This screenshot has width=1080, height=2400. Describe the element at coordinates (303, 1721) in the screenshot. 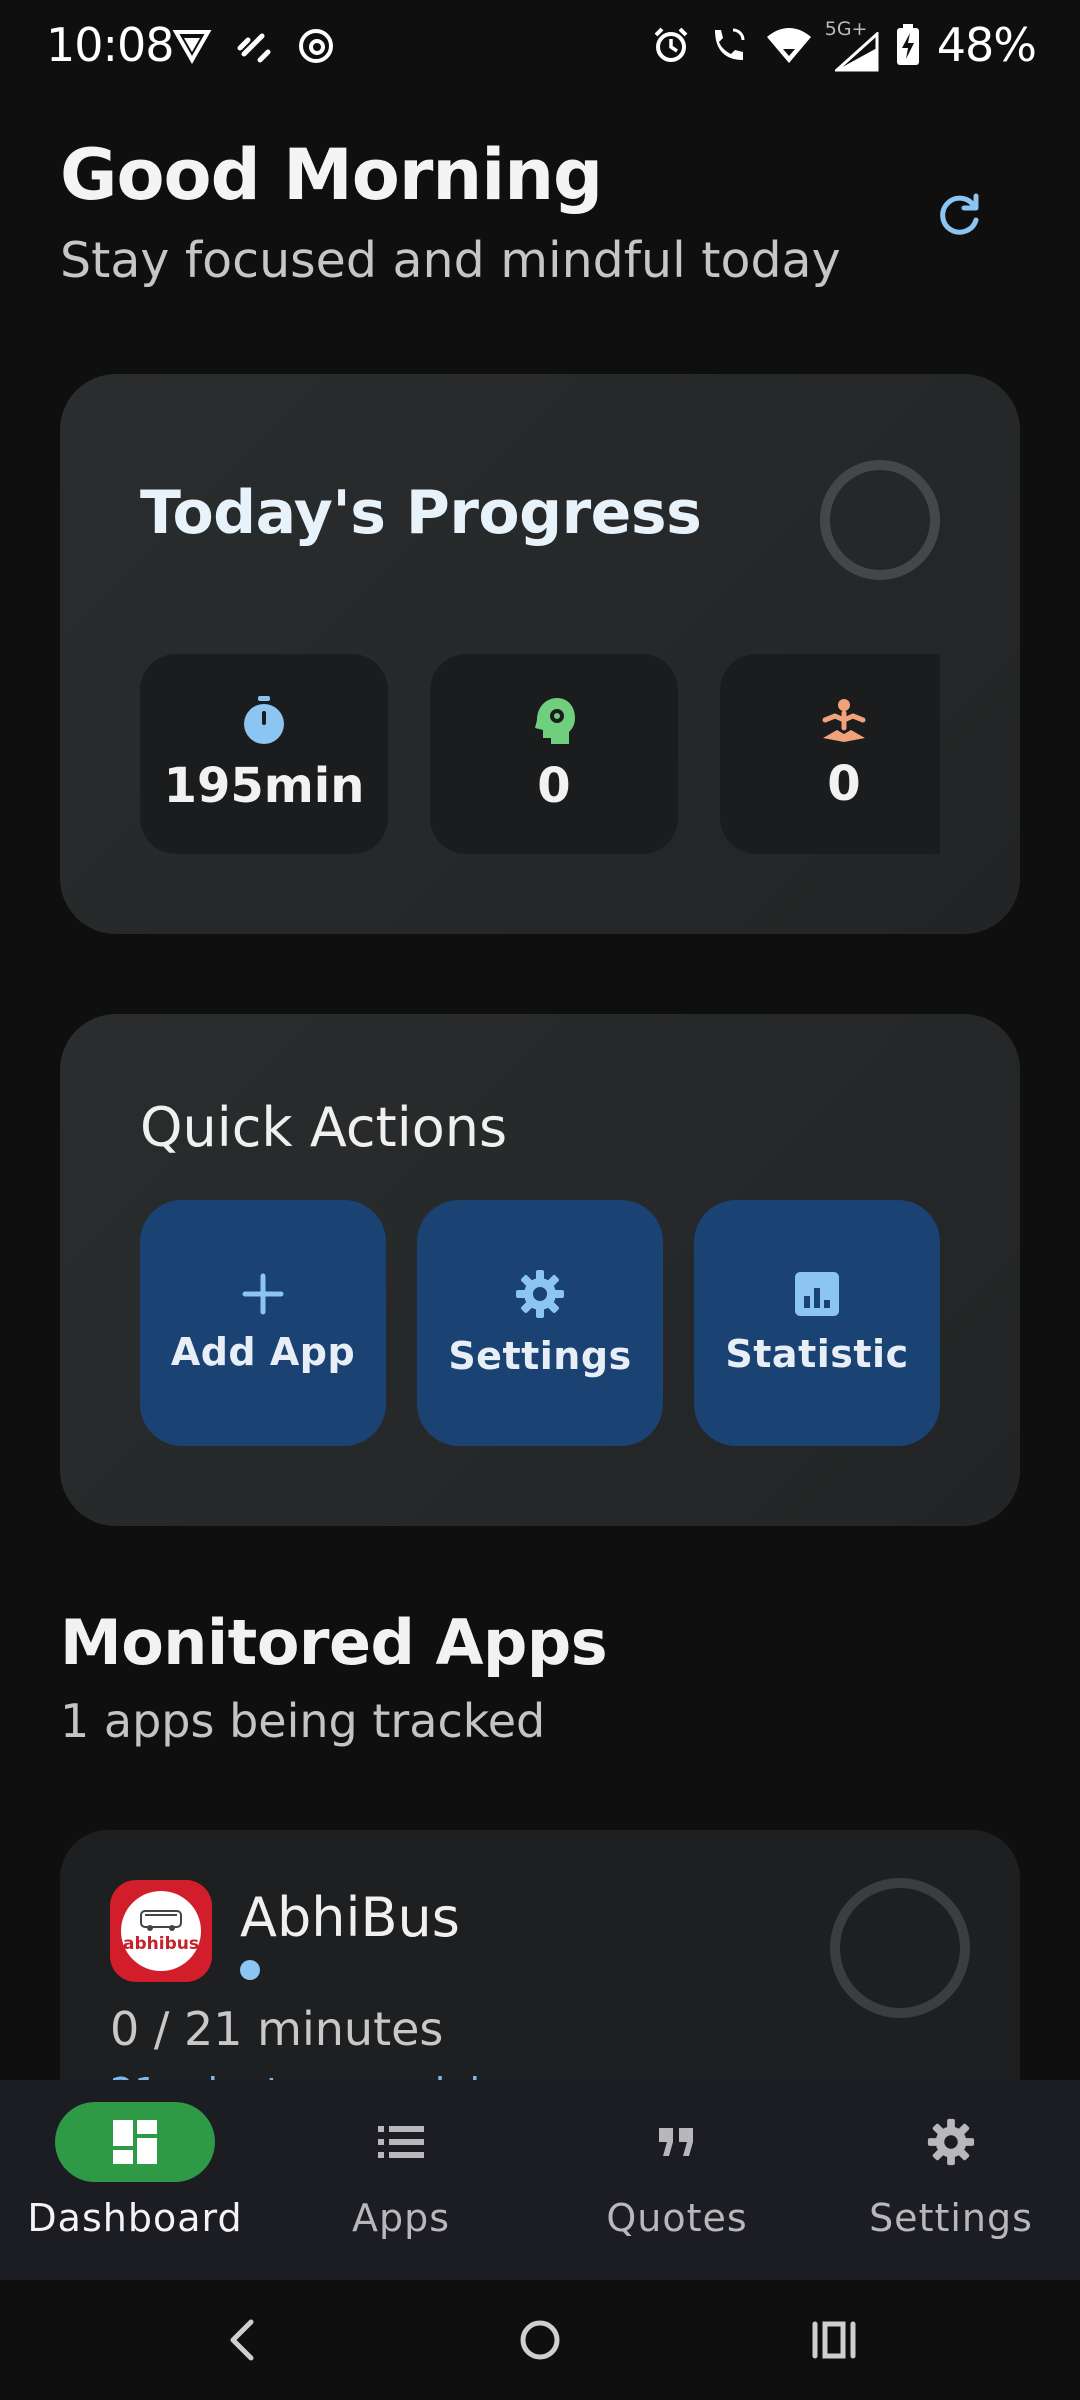

I see `monitored-apps-subtitle: 1 apps being tracked` at that location.